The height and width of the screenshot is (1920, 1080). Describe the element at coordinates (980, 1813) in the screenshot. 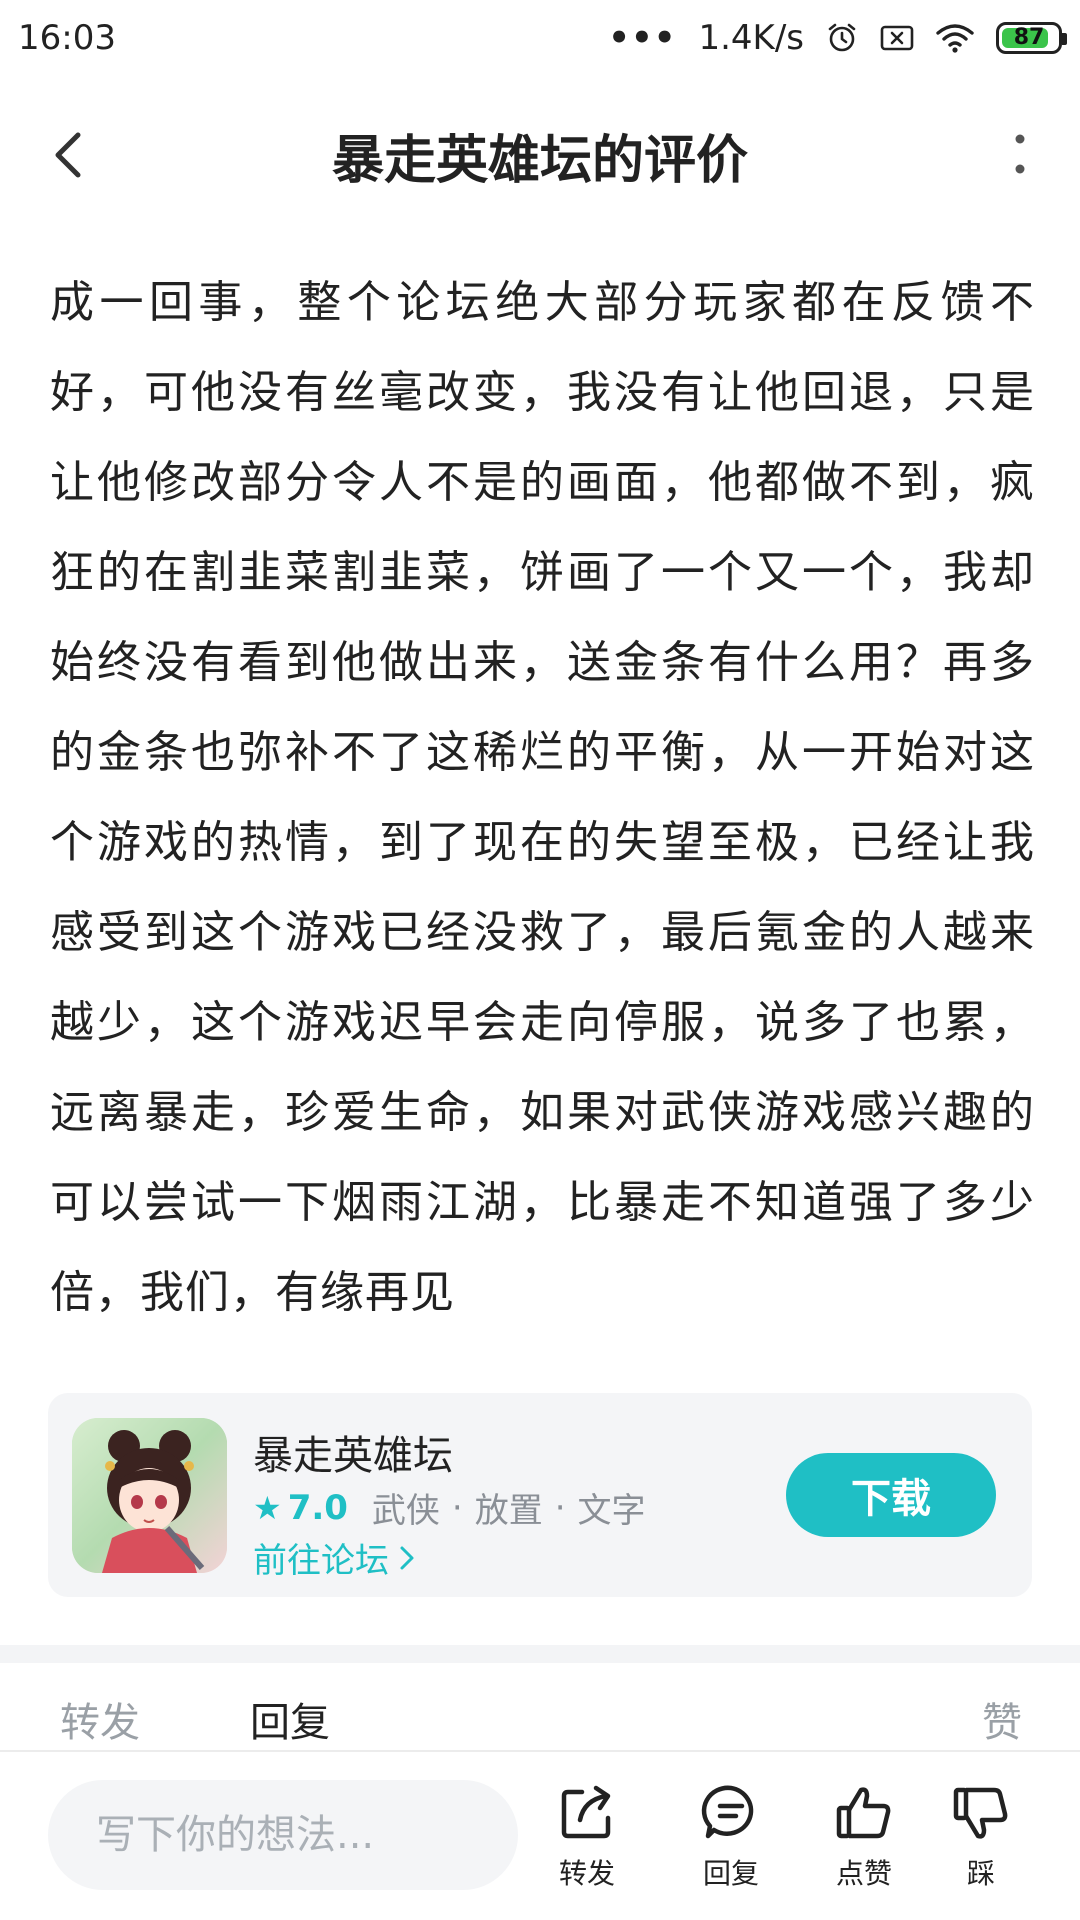

I see `thumbs-down-icon` at that location.